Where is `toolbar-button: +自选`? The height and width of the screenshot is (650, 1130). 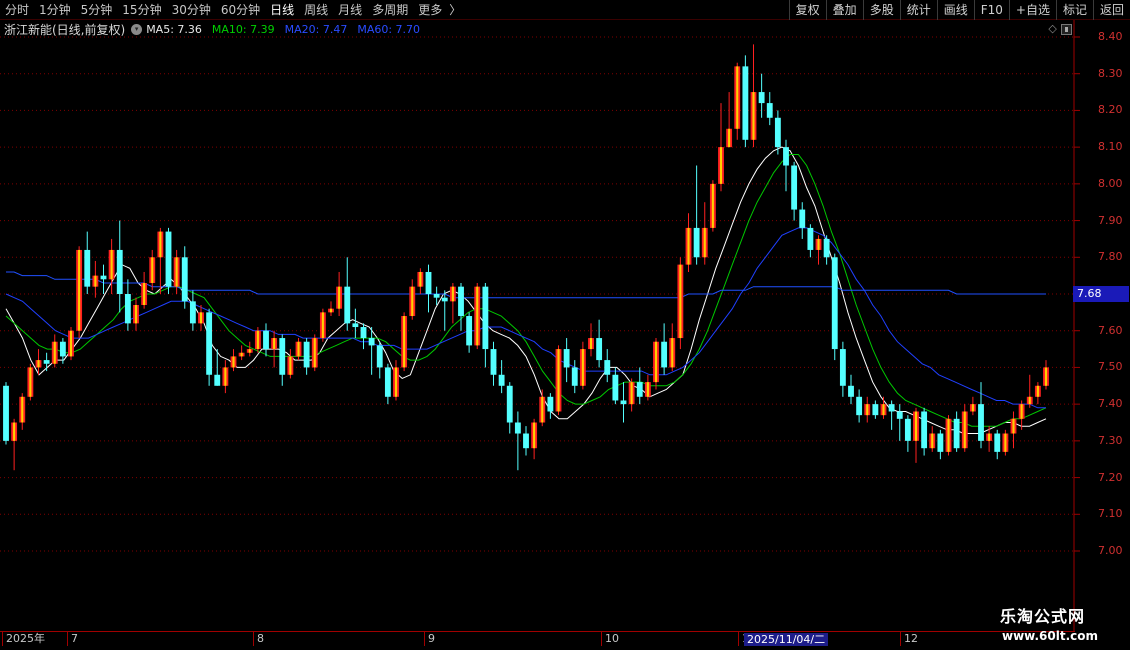 toolbar-button: +自选 is located at coordinates (1032, 10).